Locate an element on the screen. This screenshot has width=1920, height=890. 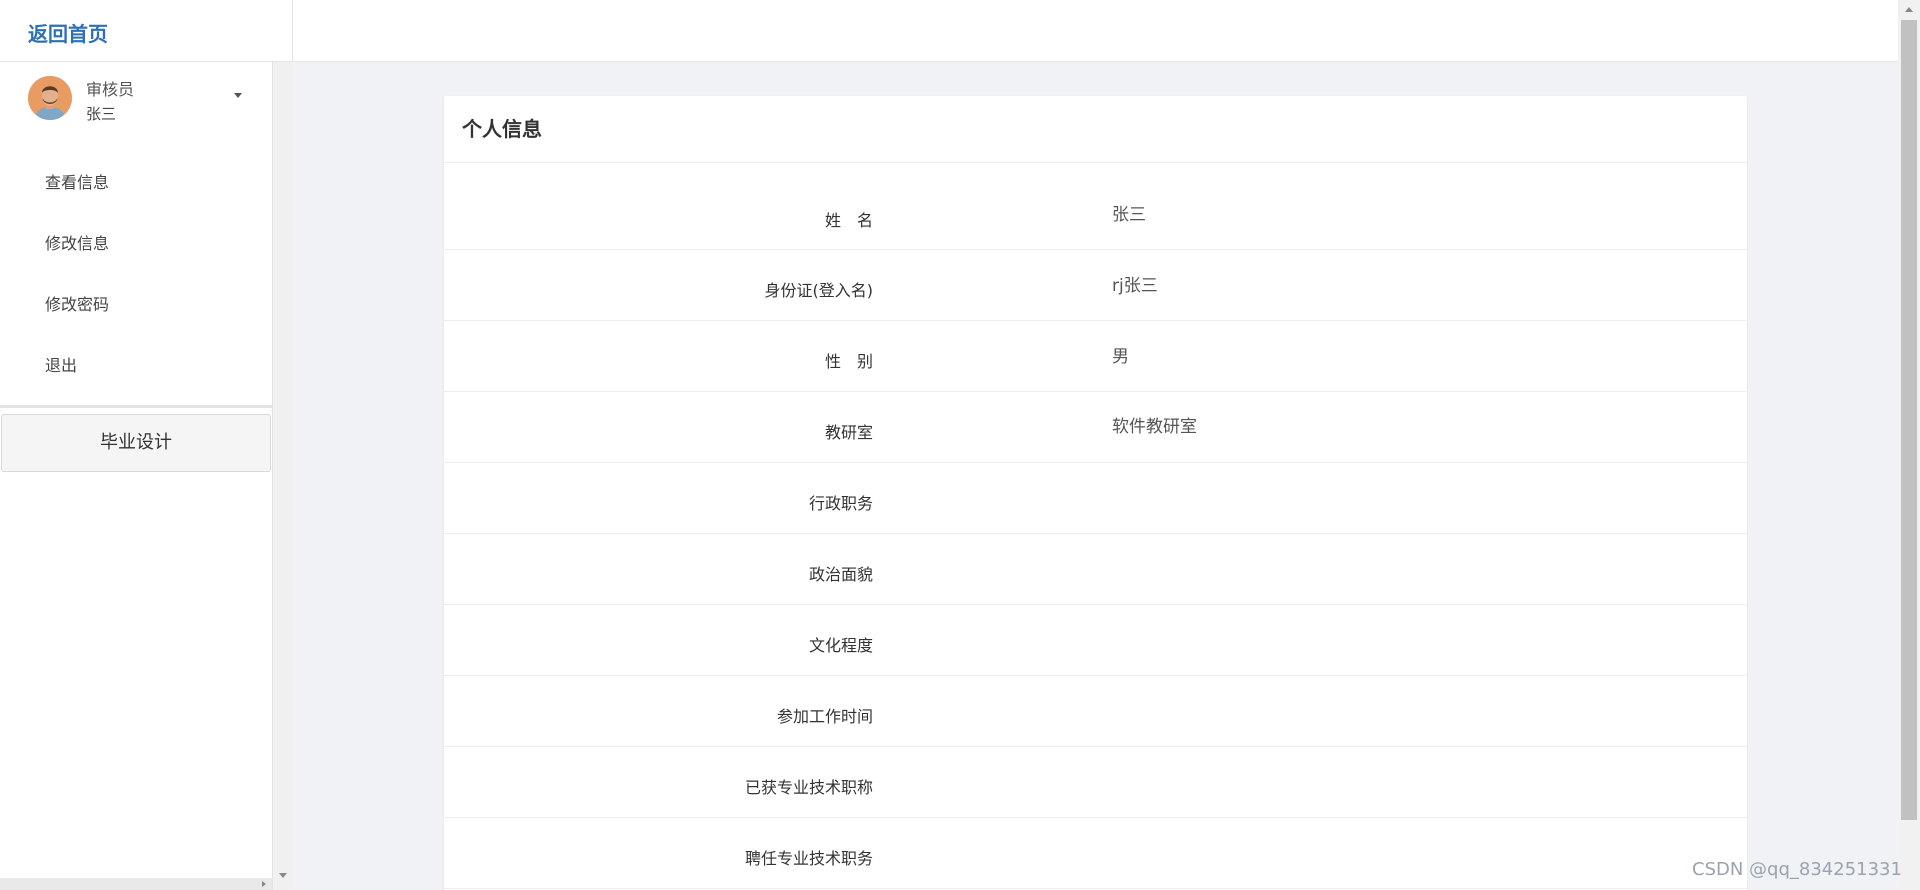
watermark: CSDN @qq_834251331 is located at coordinates (1797, 869).